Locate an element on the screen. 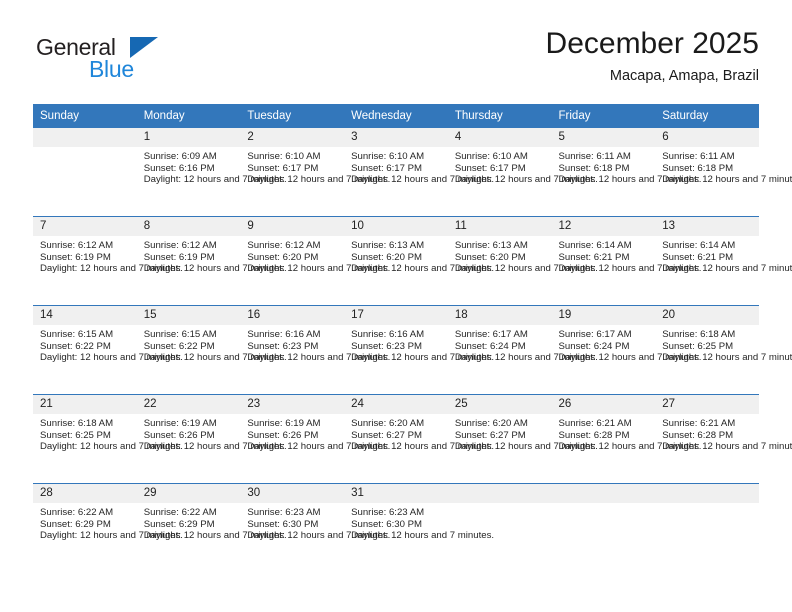  sunrise-text: Sunrise: 6:17 AM is located at coordinates (491, 334).